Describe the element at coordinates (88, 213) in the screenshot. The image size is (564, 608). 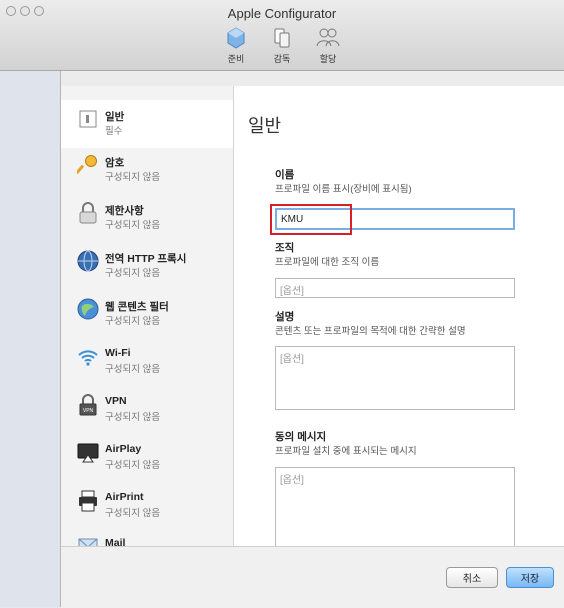
I see `restrictions-icon` at that location.